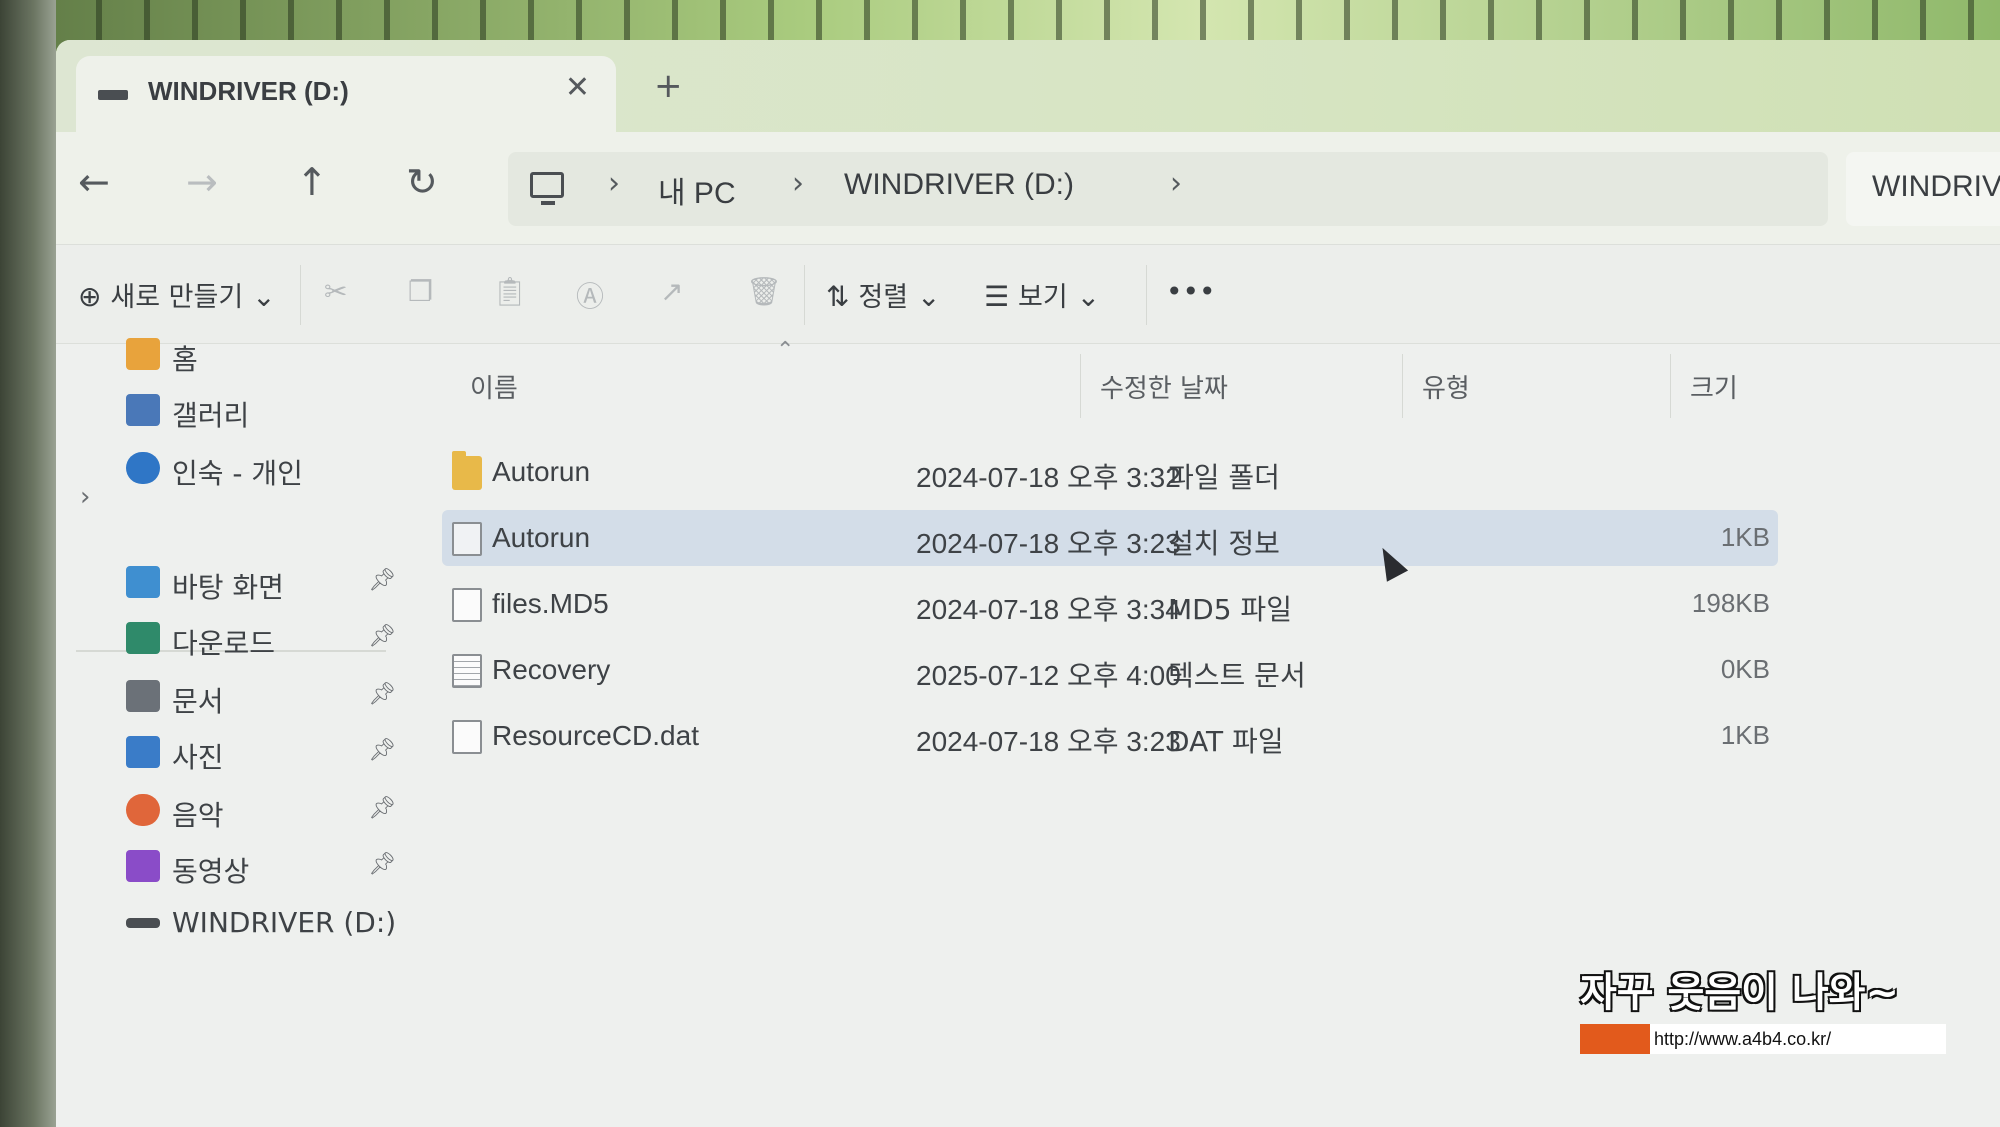 The height and width of the screenshot is (1127, 2000). Describe the element at coordinates (28, 563) in the screenshot. I see `desktop-edge` at that location.